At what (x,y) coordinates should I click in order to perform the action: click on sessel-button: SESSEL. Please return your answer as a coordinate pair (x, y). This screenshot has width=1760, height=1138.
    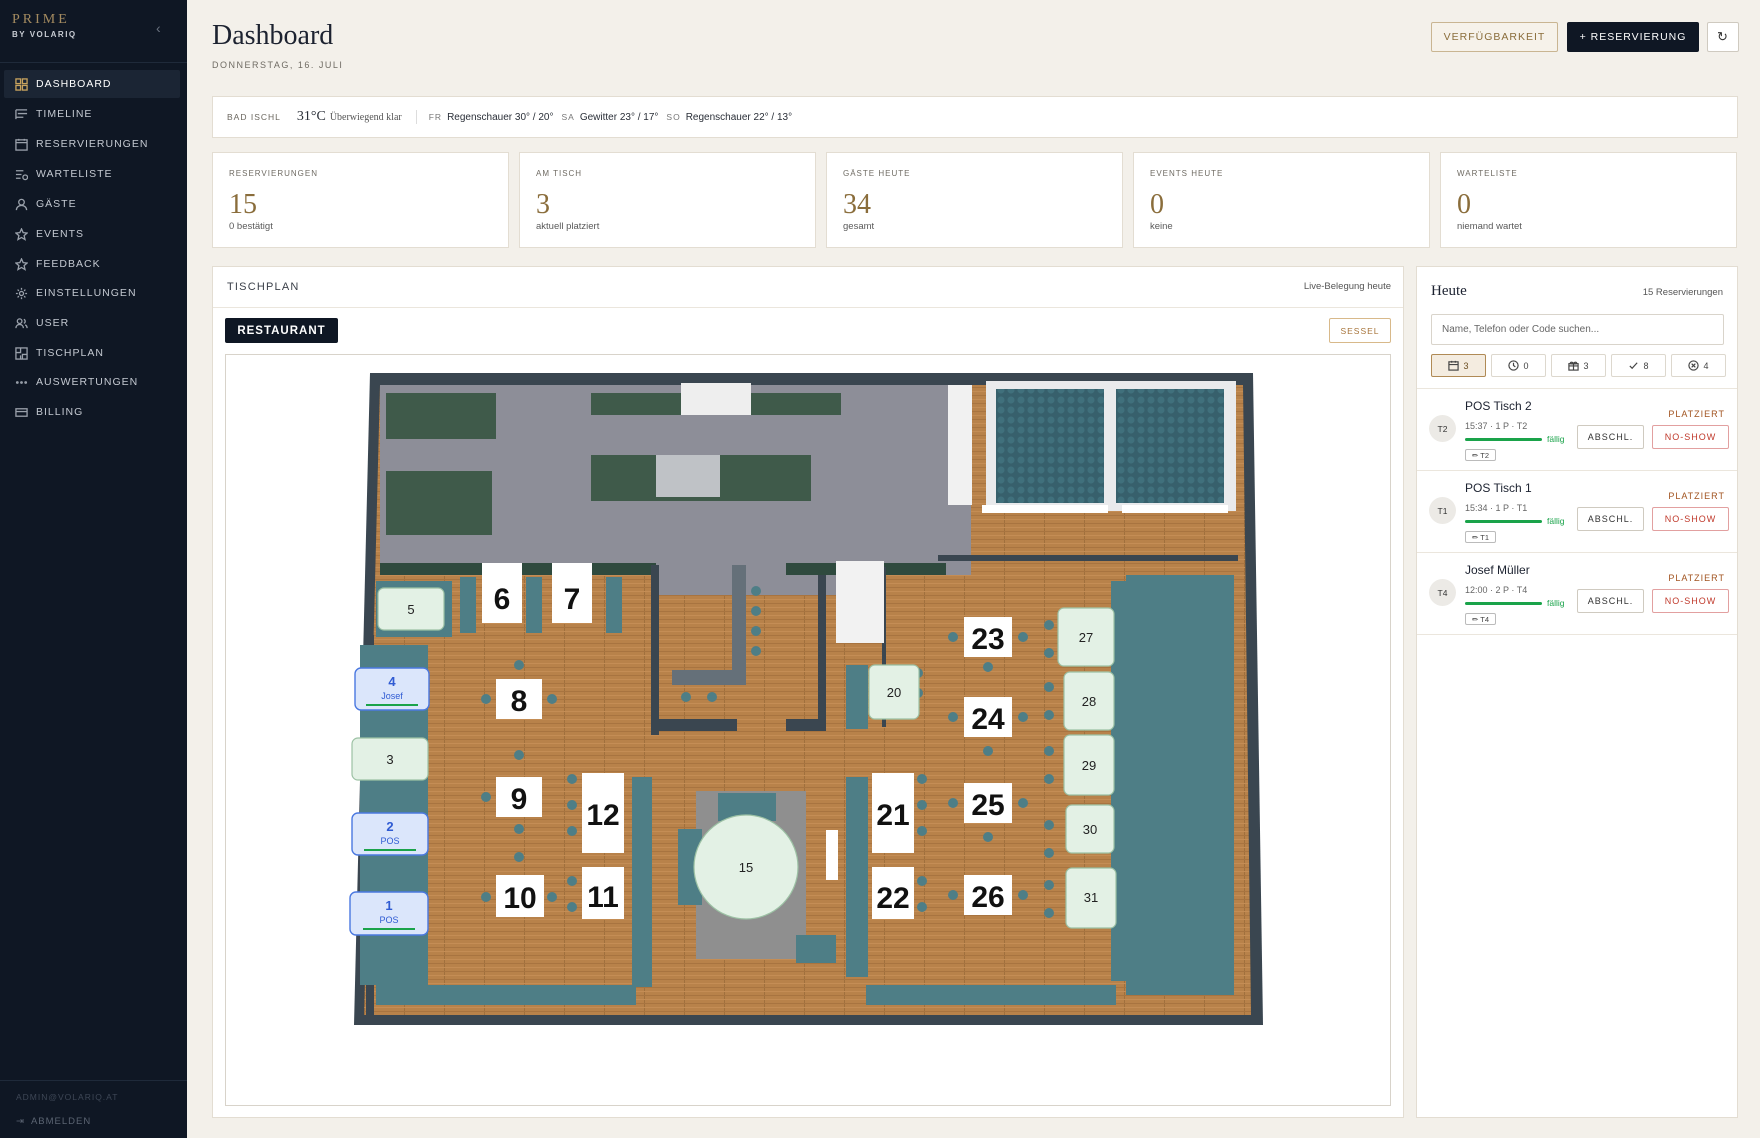
    Looking at the image, I should click on (1360, 330).